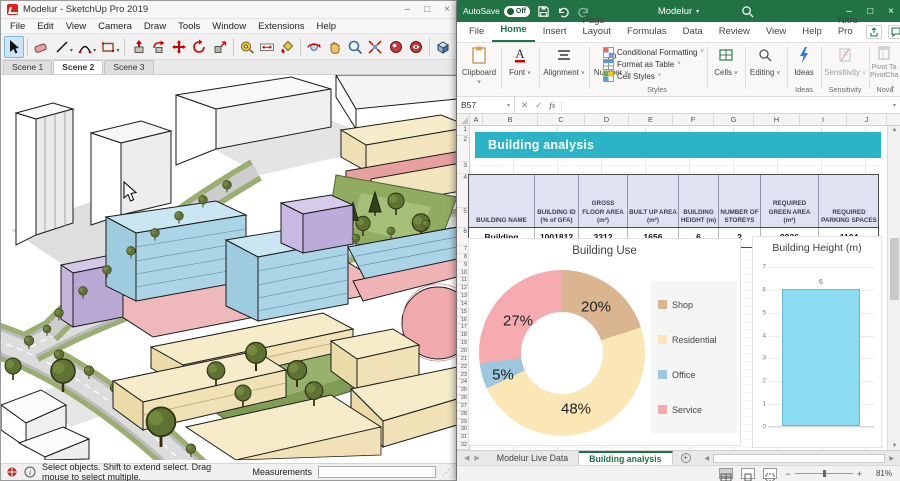  What do you see at coordinates (281, 26) in the screenshot?
I see `menu-extensions: Extensions` at bounding box center [281, 26].